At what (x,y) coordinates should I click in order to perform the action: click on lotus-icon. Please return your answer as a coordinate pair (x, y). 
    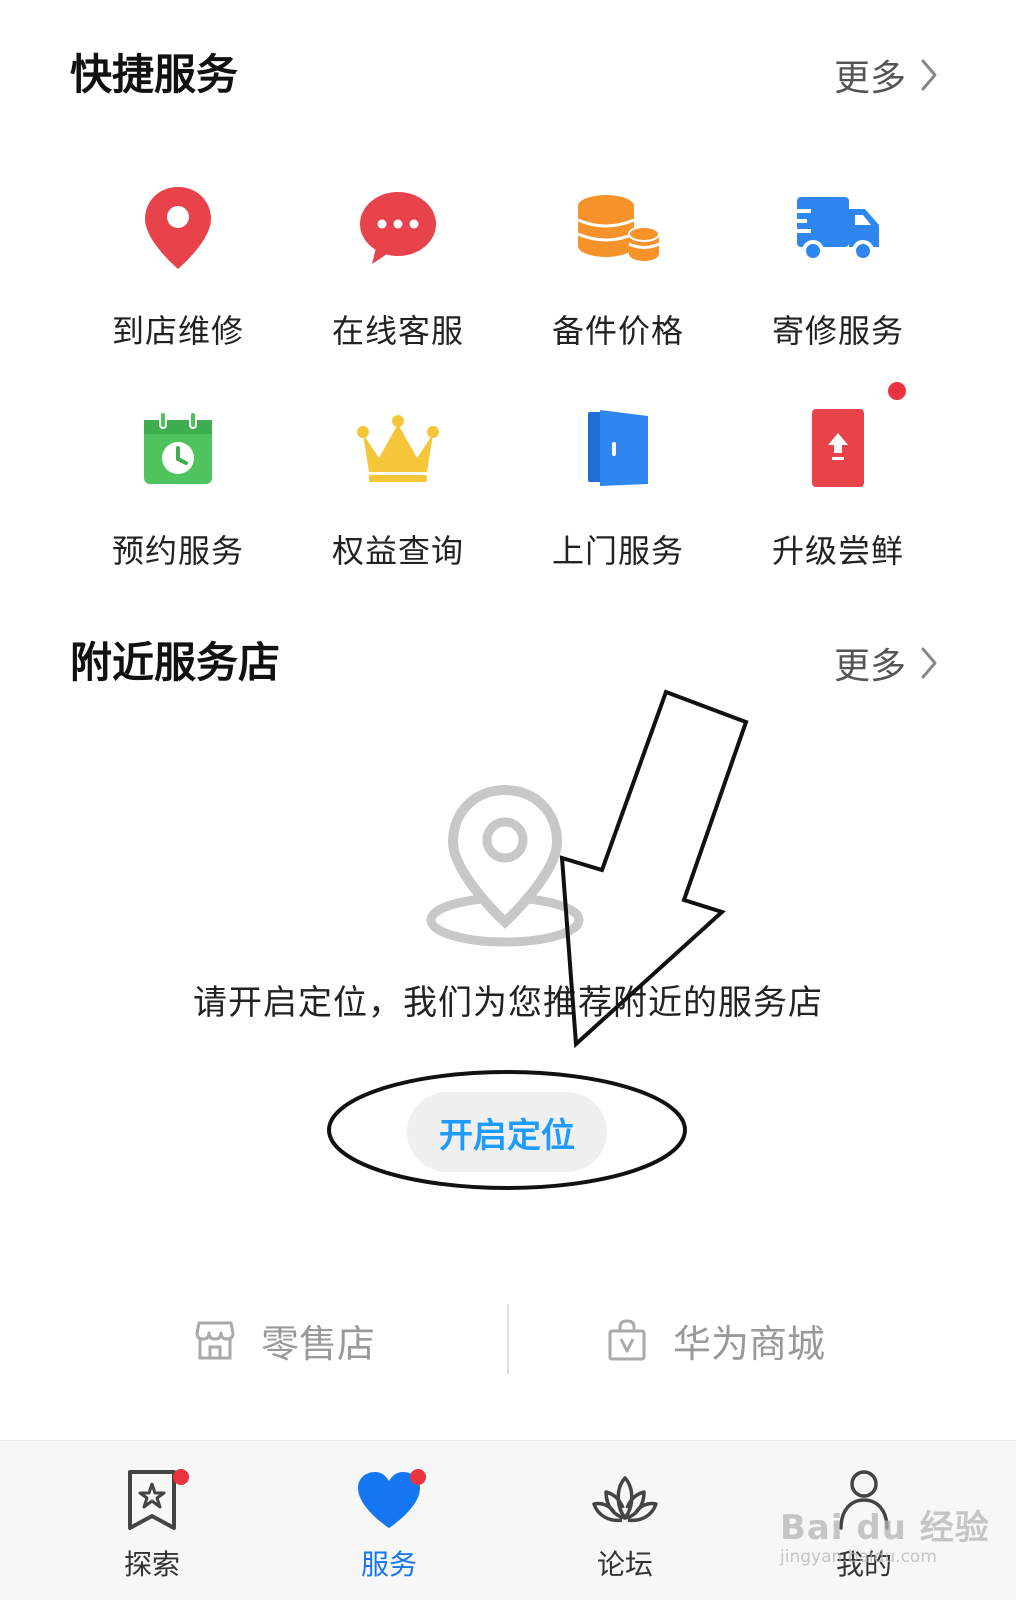
    Looking at the image, I should click on (625, 1500).